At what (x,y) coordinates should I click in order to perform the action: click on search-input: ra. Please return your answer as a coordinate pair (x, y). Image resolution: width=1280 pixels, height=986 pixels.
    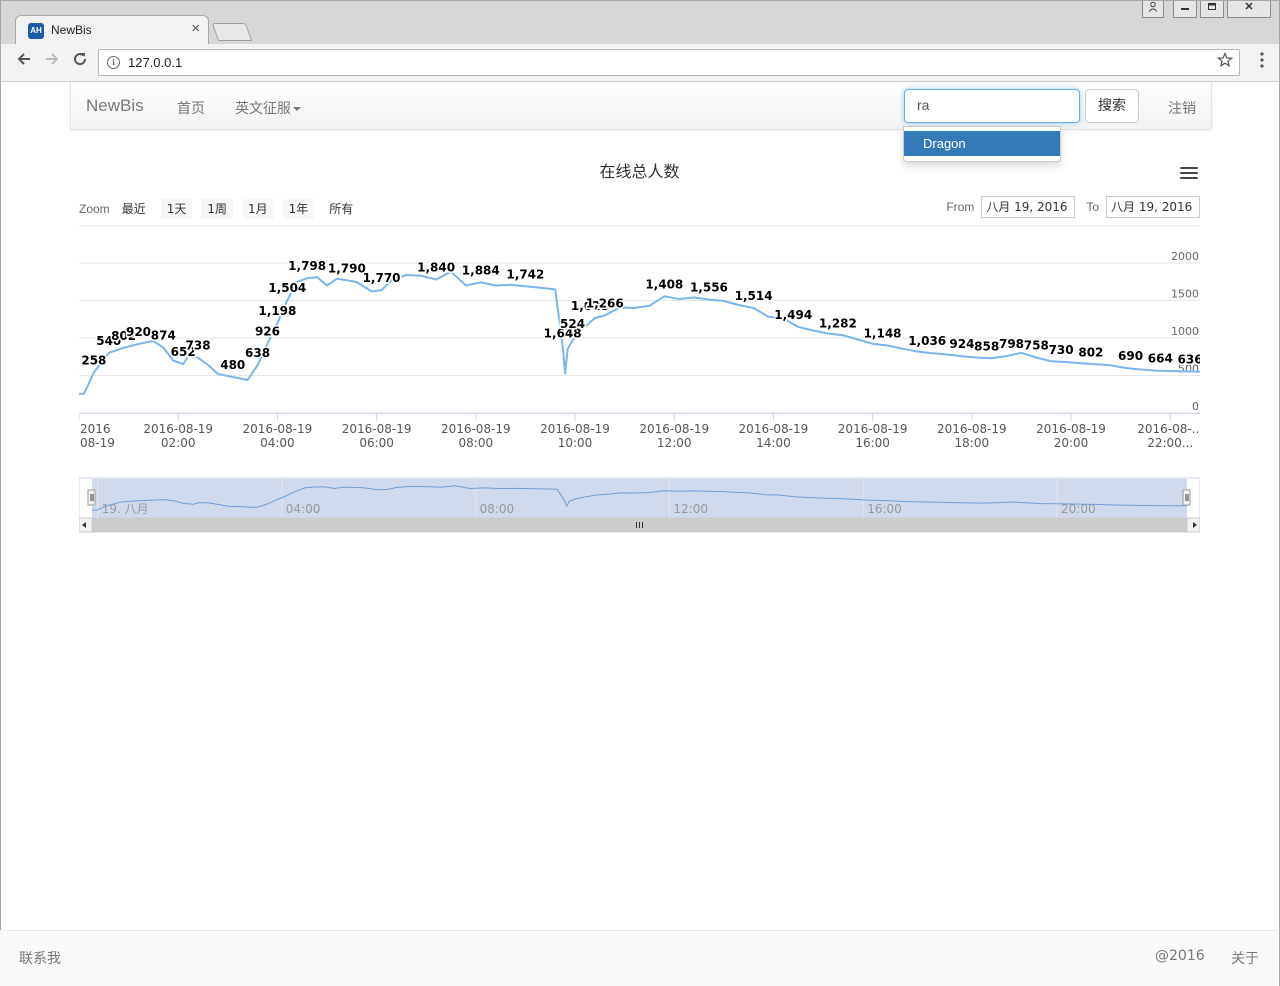
    Looking at the image, I should click on (992, 106).